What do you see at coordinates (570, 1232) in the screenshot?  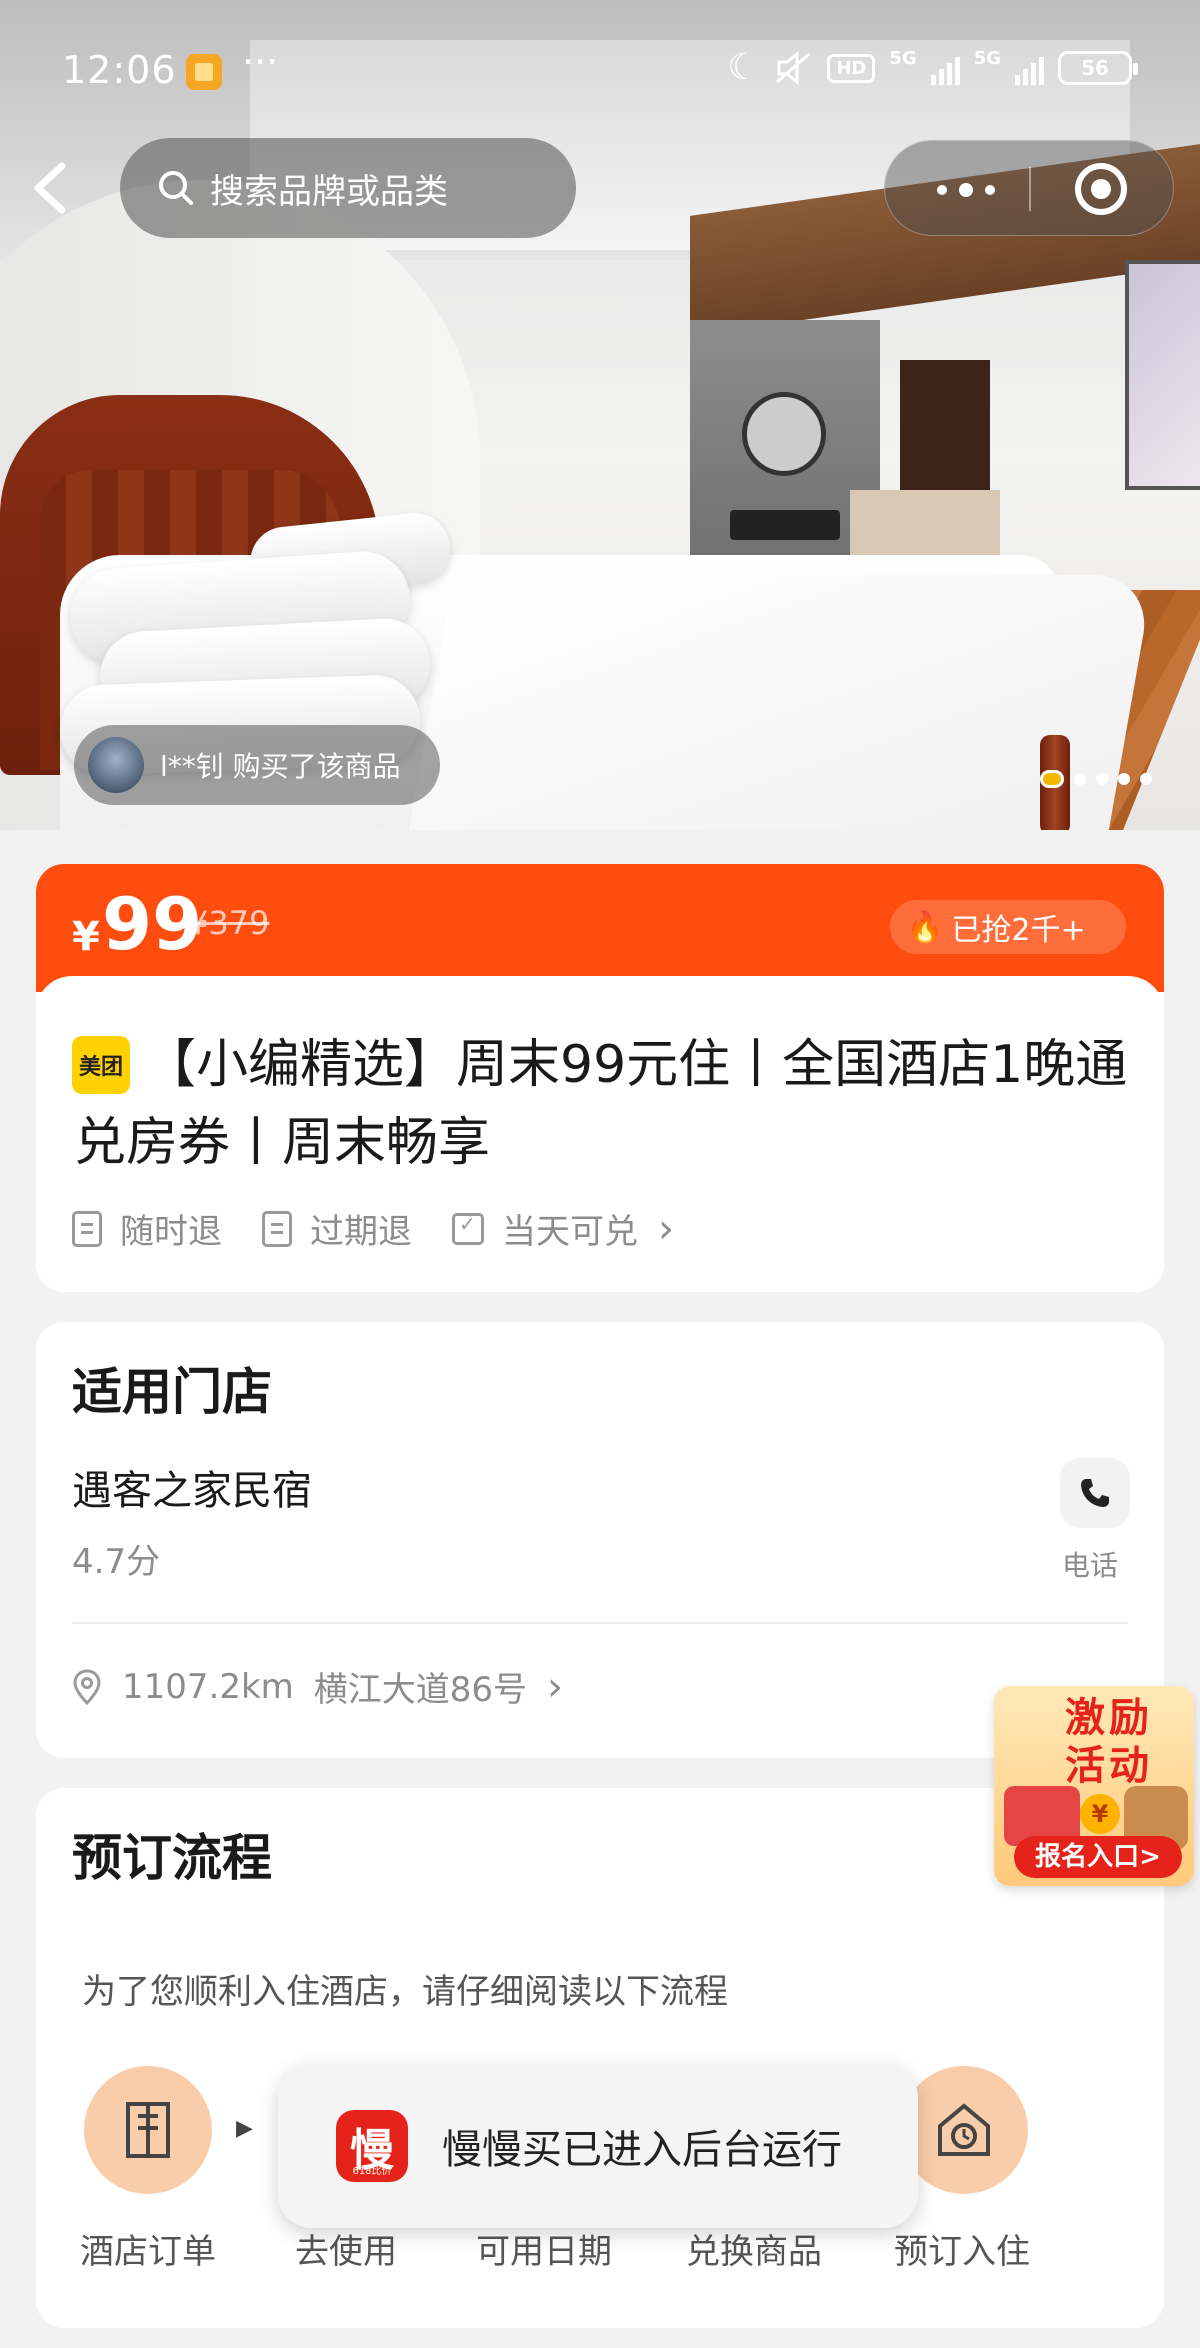 I see `policy-label: 当天可兑` at bounding box center [570, 1232].